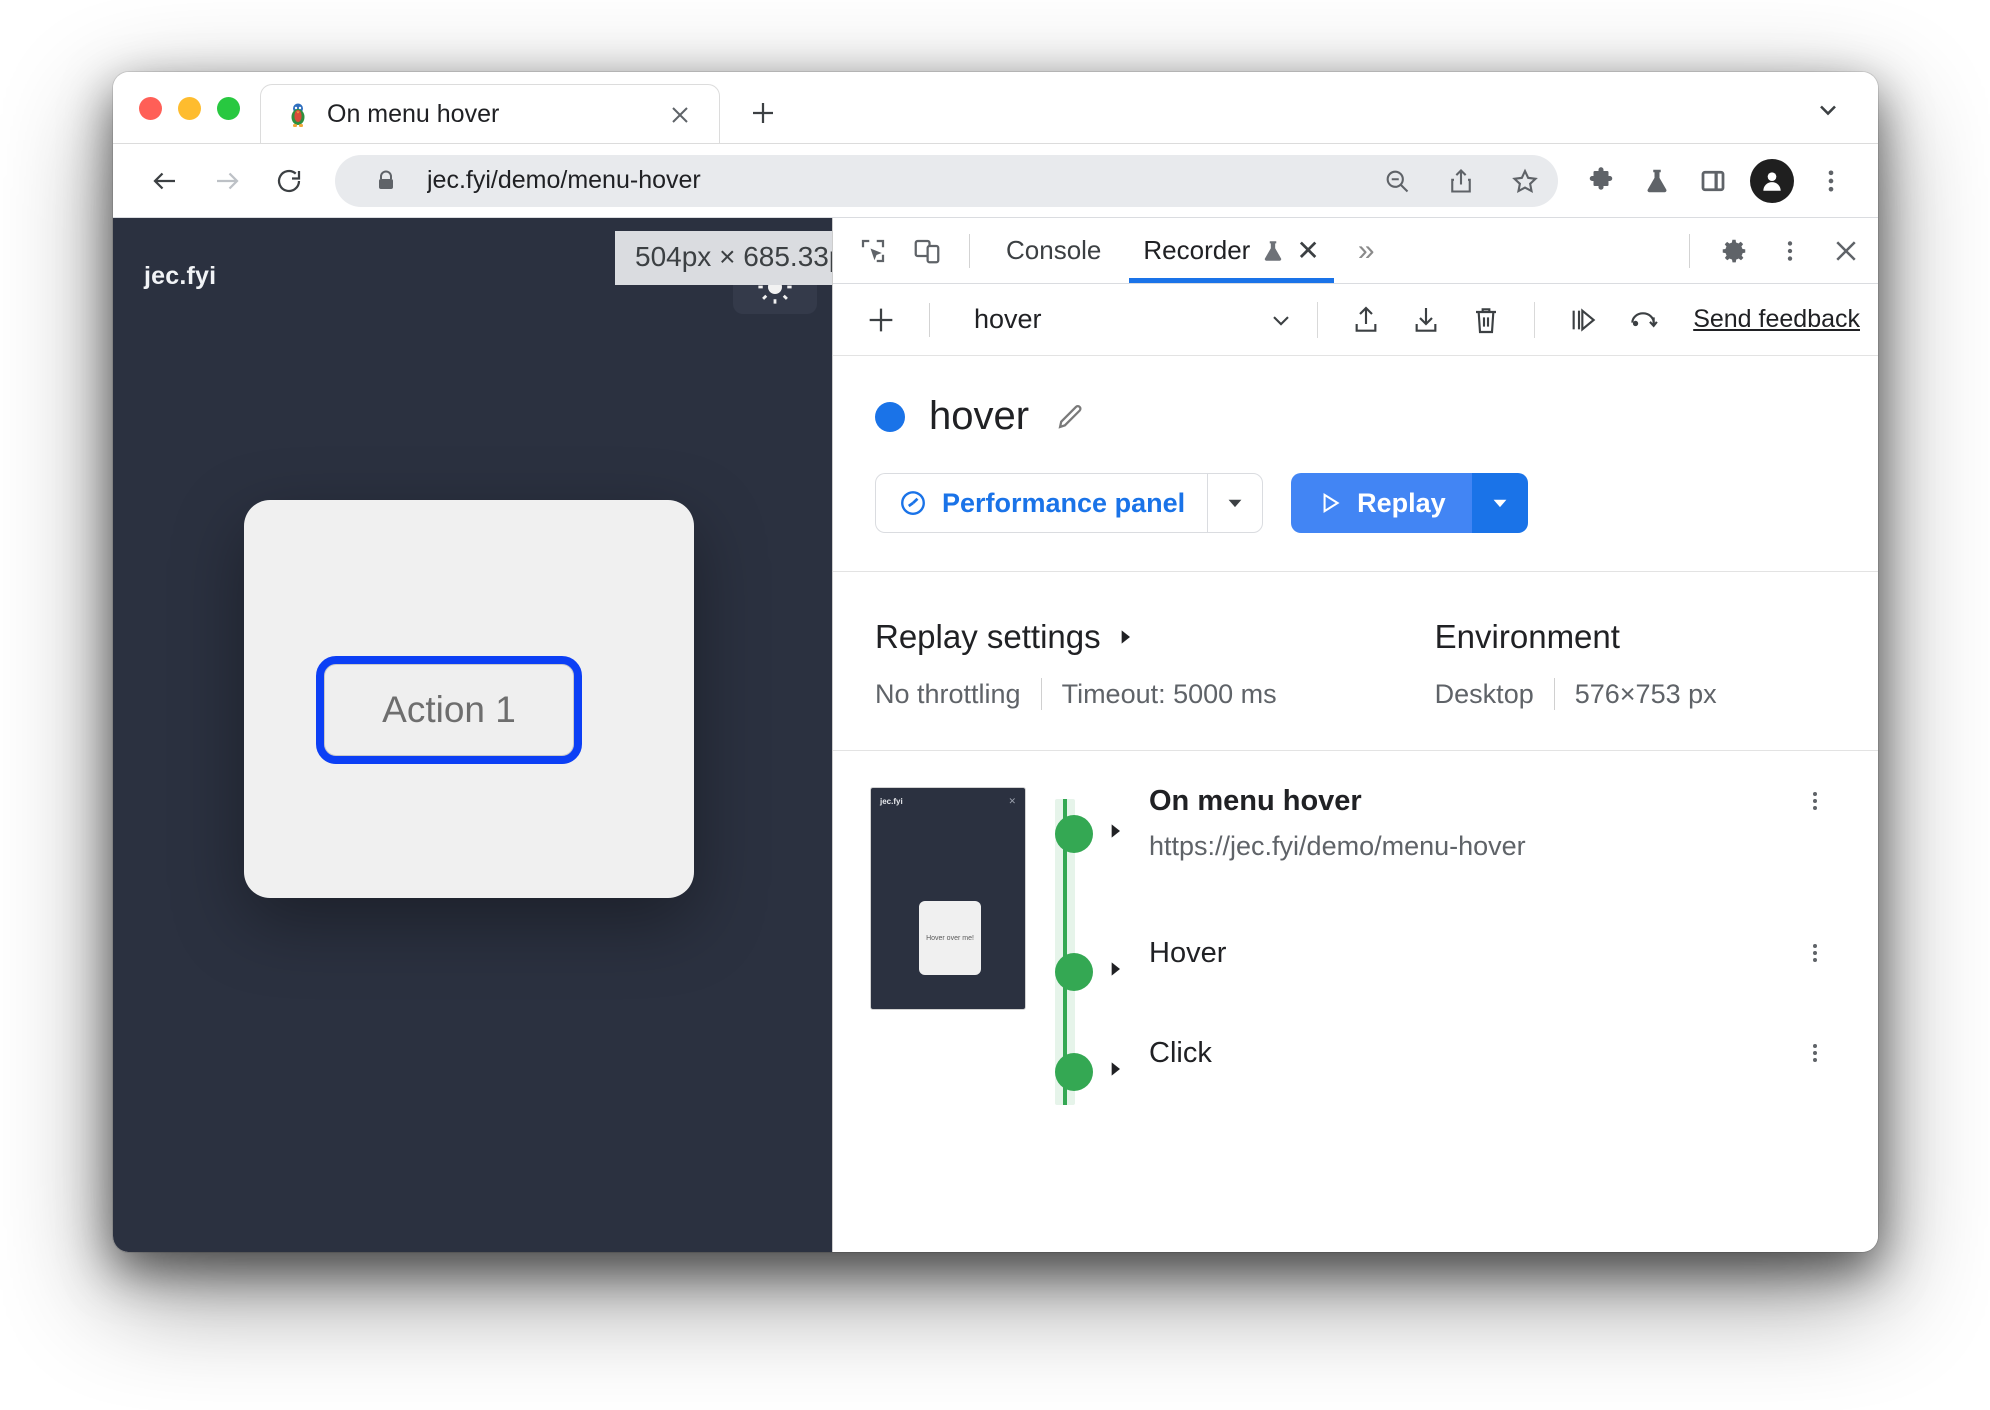  Describe the element at coordinates (1330, 503) in the screenshot. I see `play-icon` at that location.